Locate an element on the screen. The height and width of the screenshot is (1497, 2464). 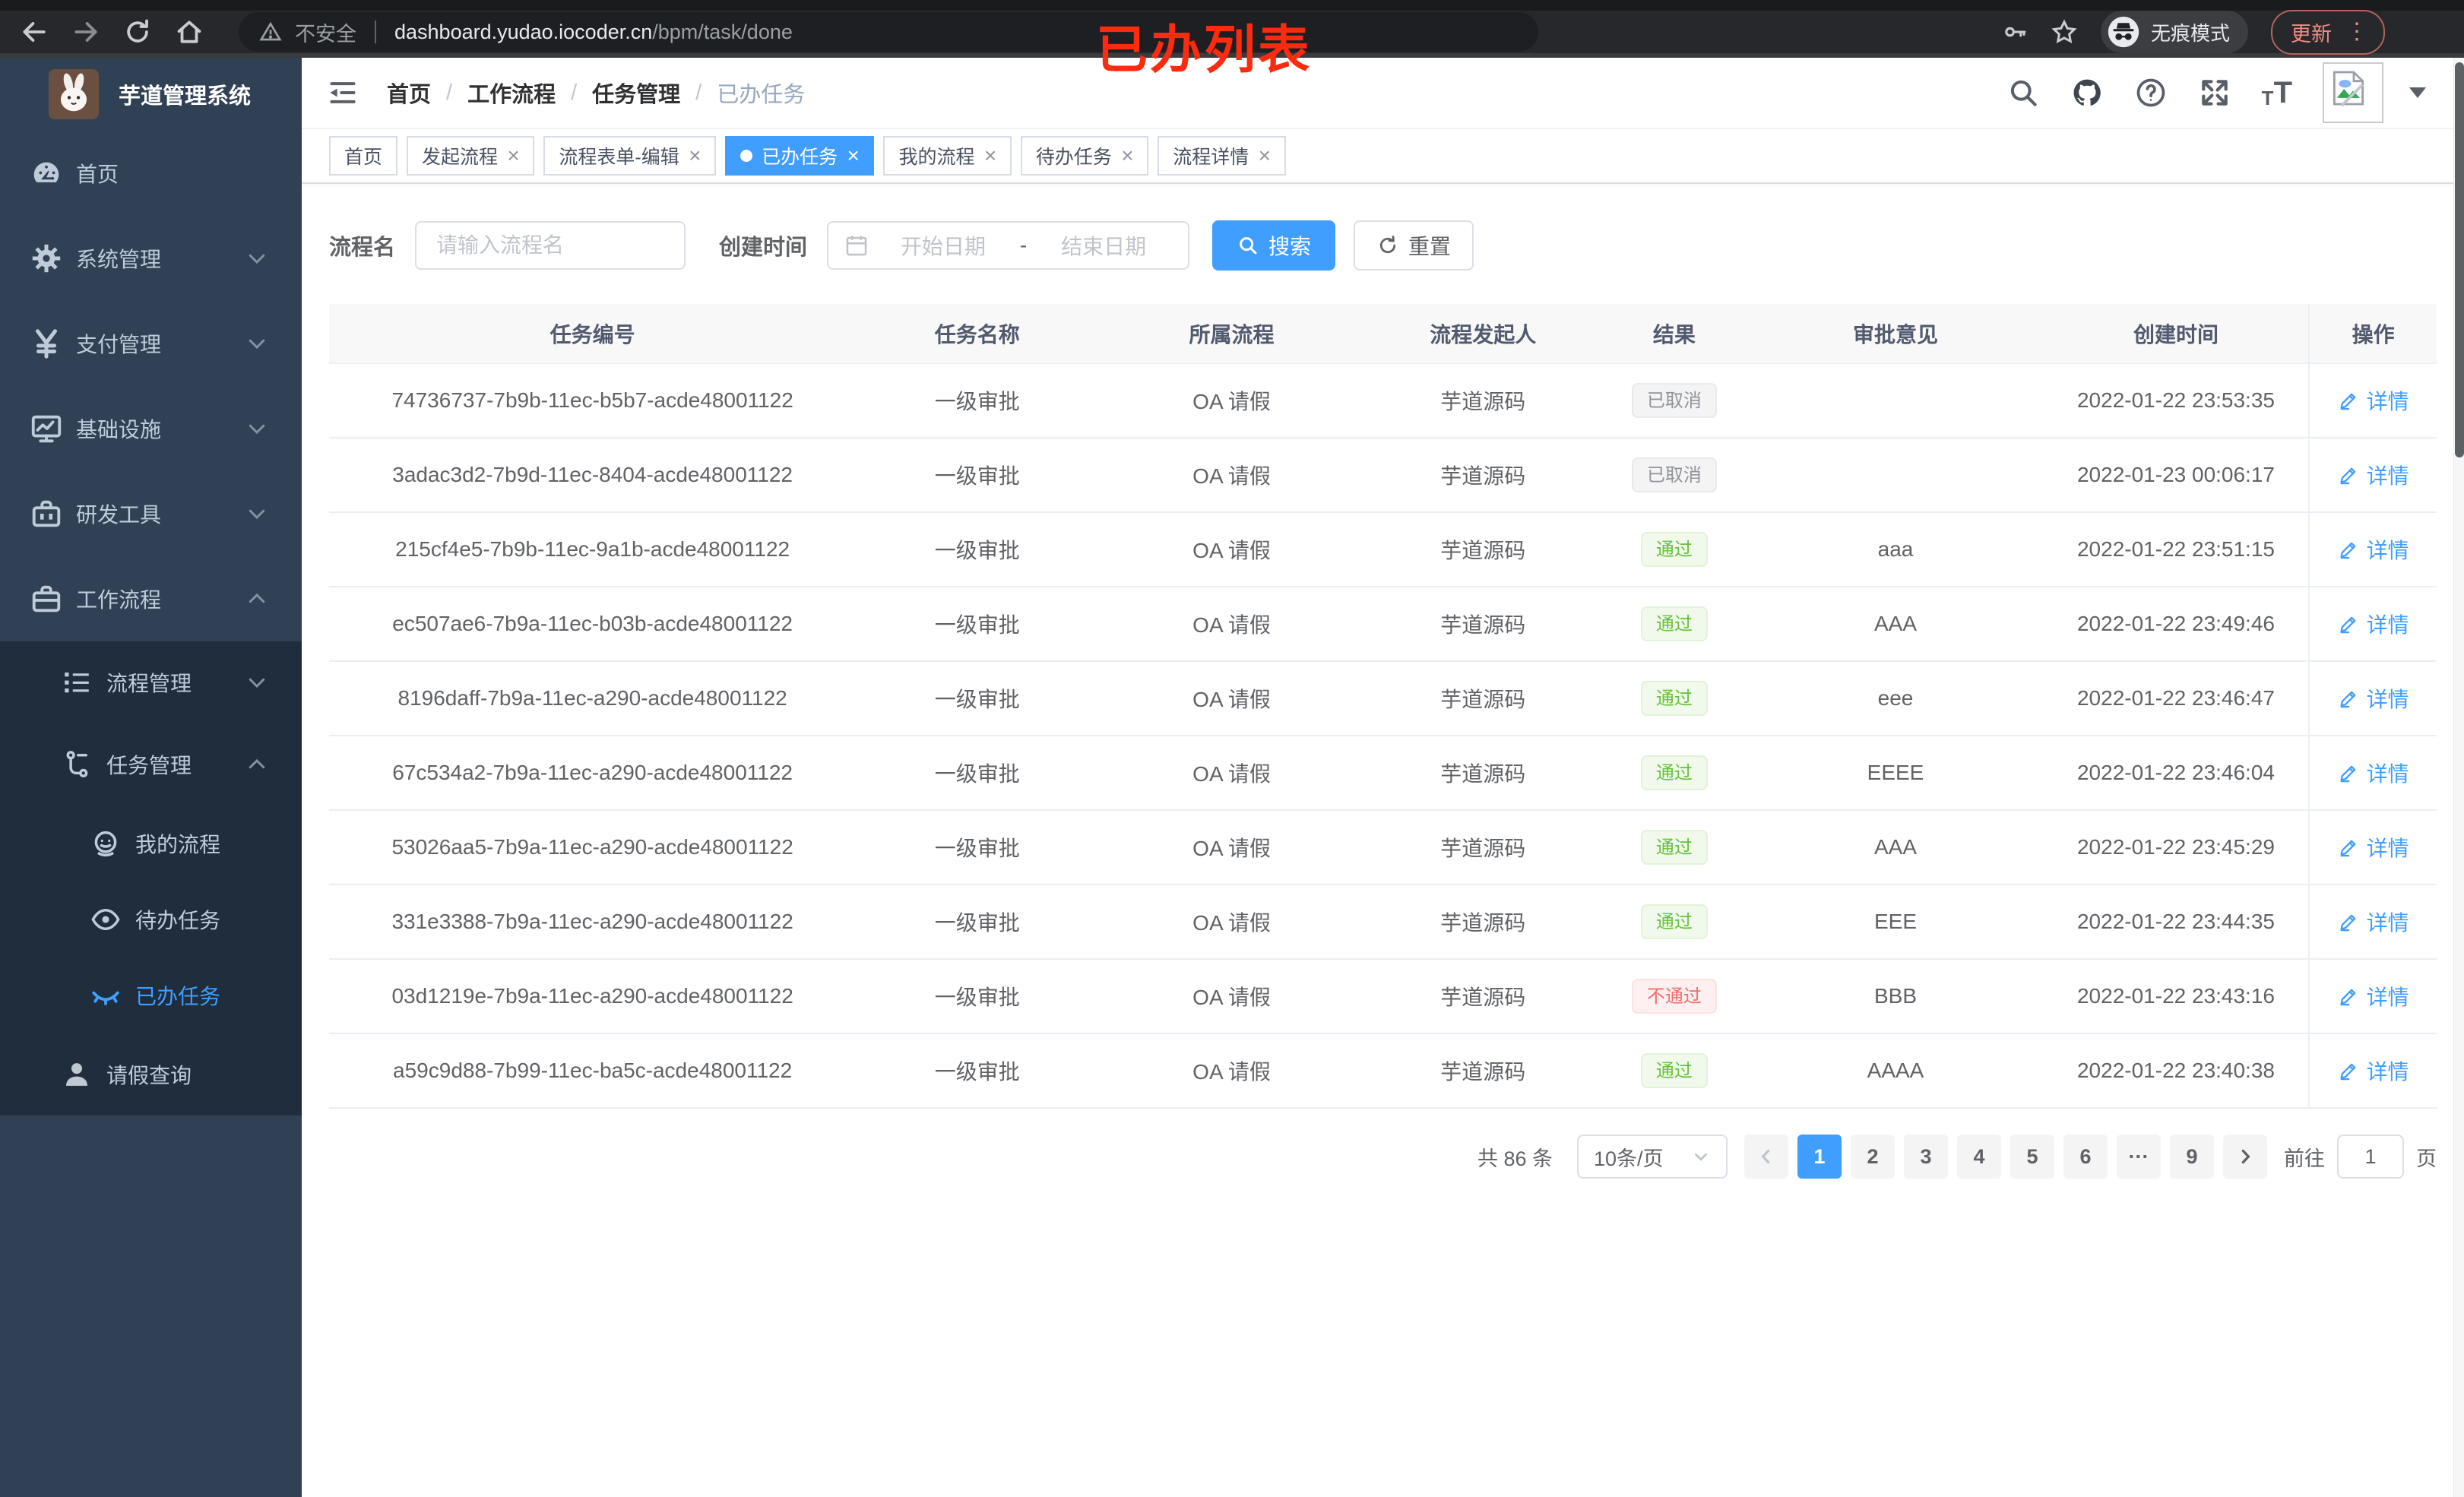
avatar is located at coordinates (2353, 92).